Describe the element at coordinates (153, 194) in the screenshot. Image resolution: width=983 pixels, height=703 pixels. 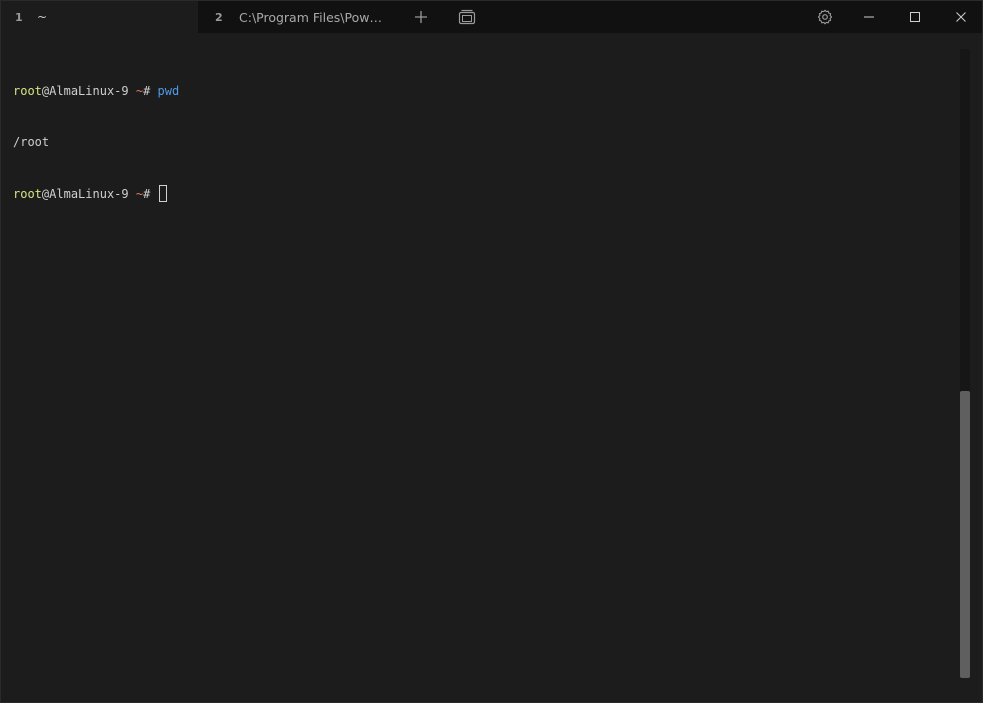
I see `command-input` at that location.